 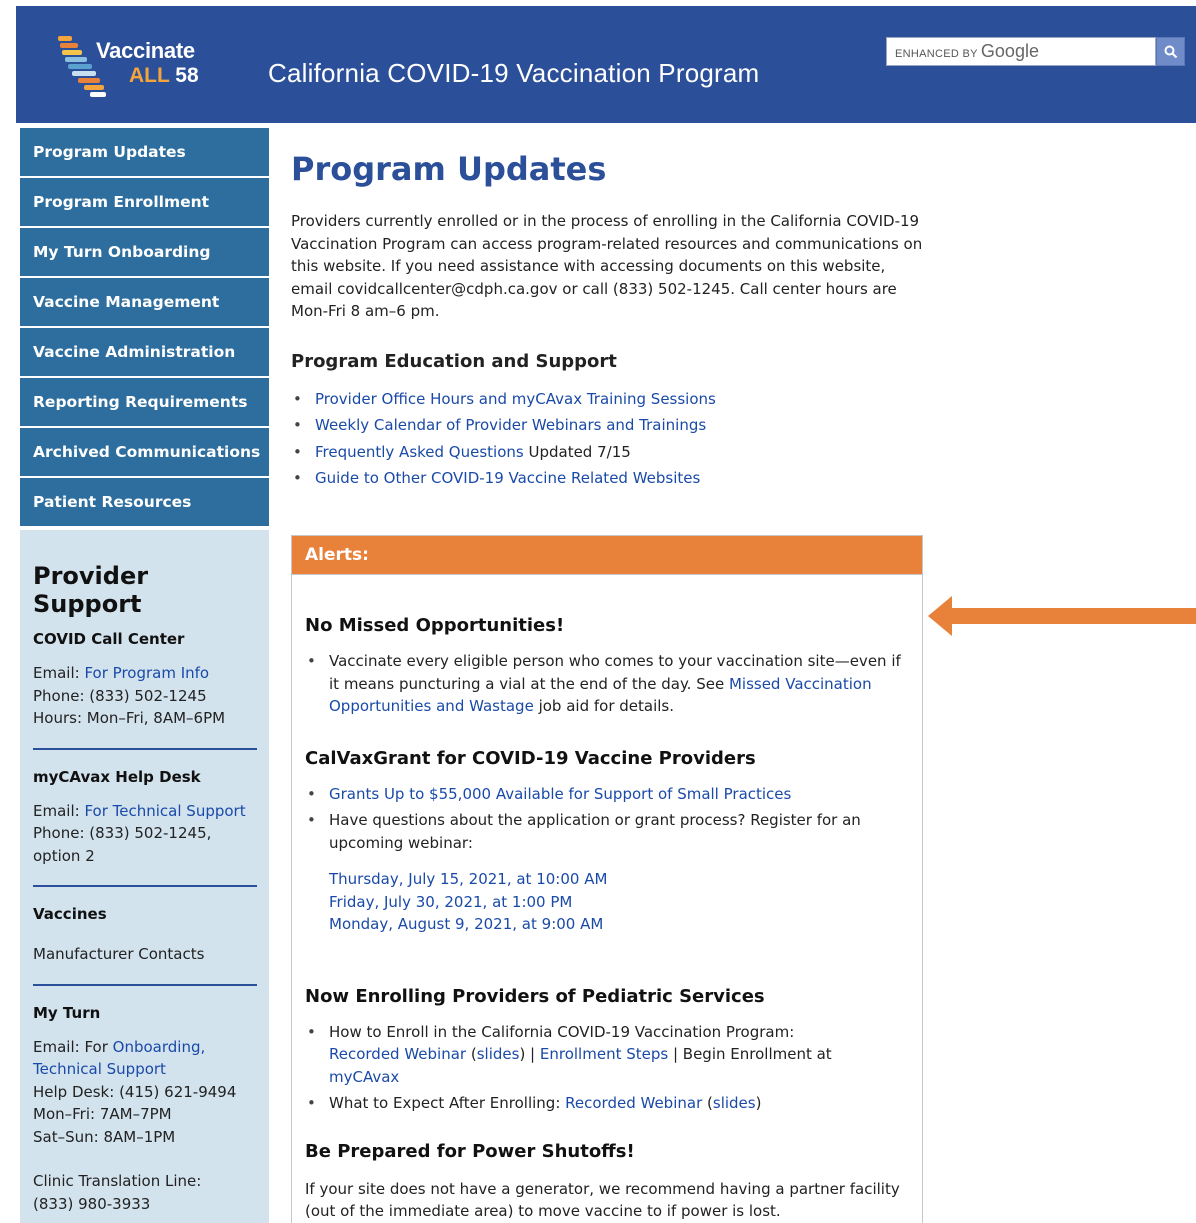 I want to click on begin-enrollment-text: | Begin Enrollment at, so click(x=750, y=1054).